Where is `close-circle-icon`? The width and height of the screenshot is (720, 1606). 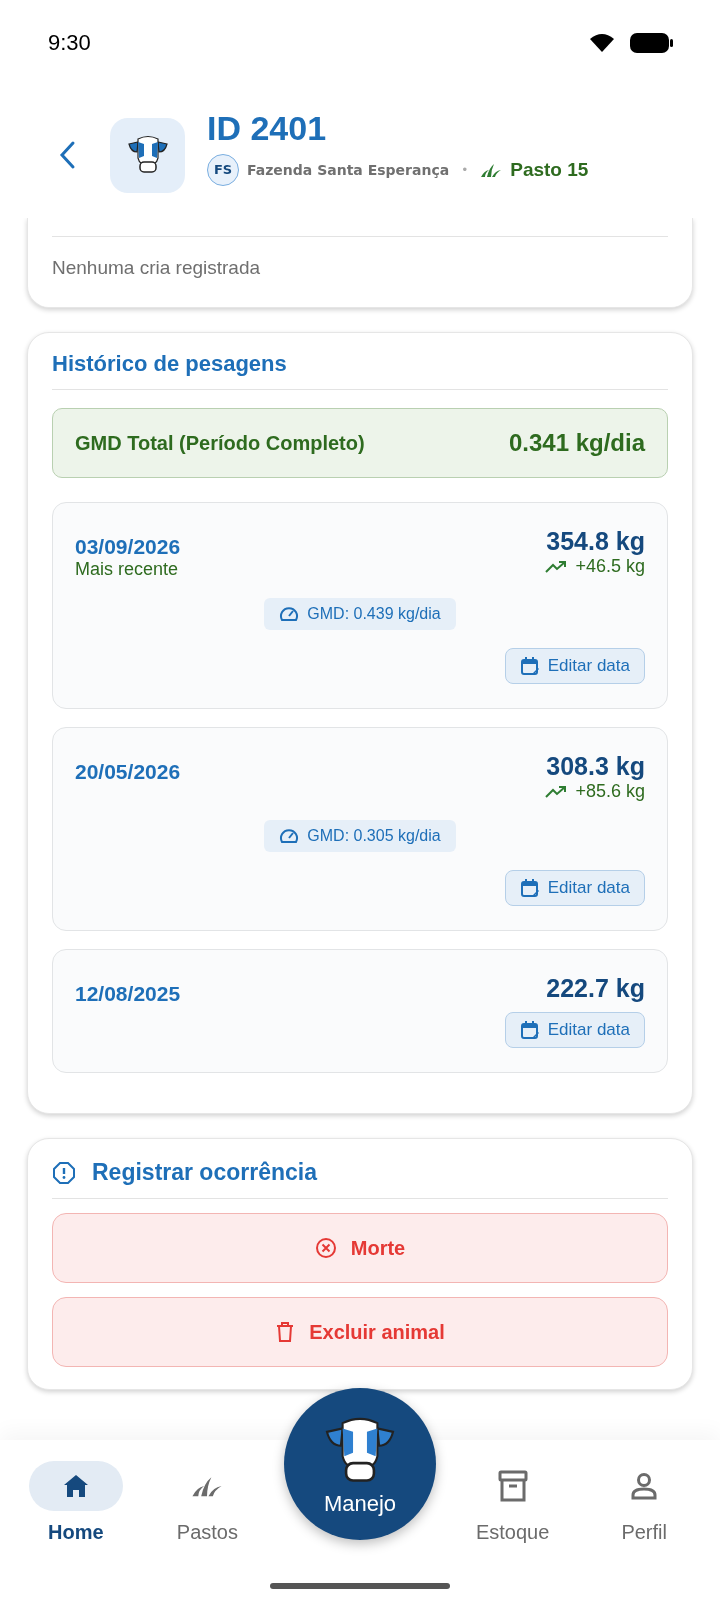 close-circle-icon is located at coordinates (325, 1248).